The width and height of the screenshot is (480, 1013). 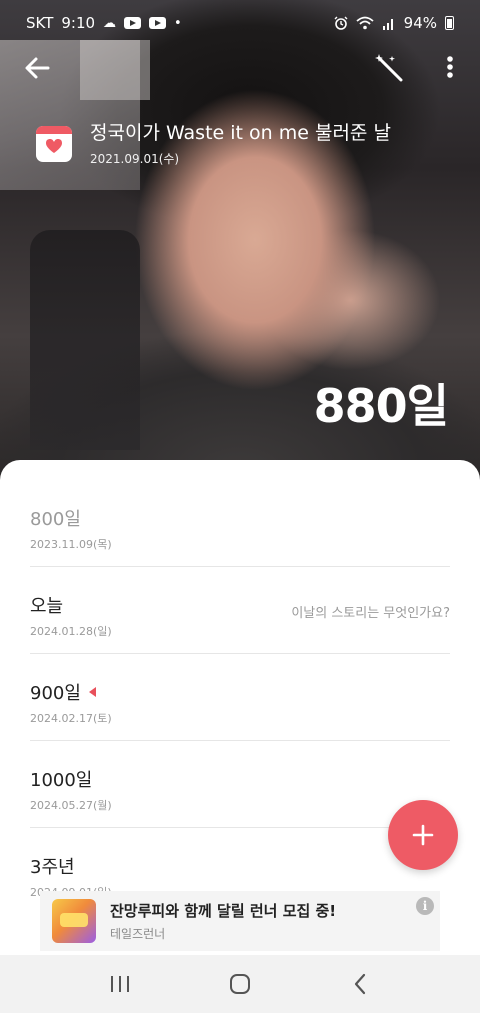 I want to click on plus-icon, so click(x=423, y=835).